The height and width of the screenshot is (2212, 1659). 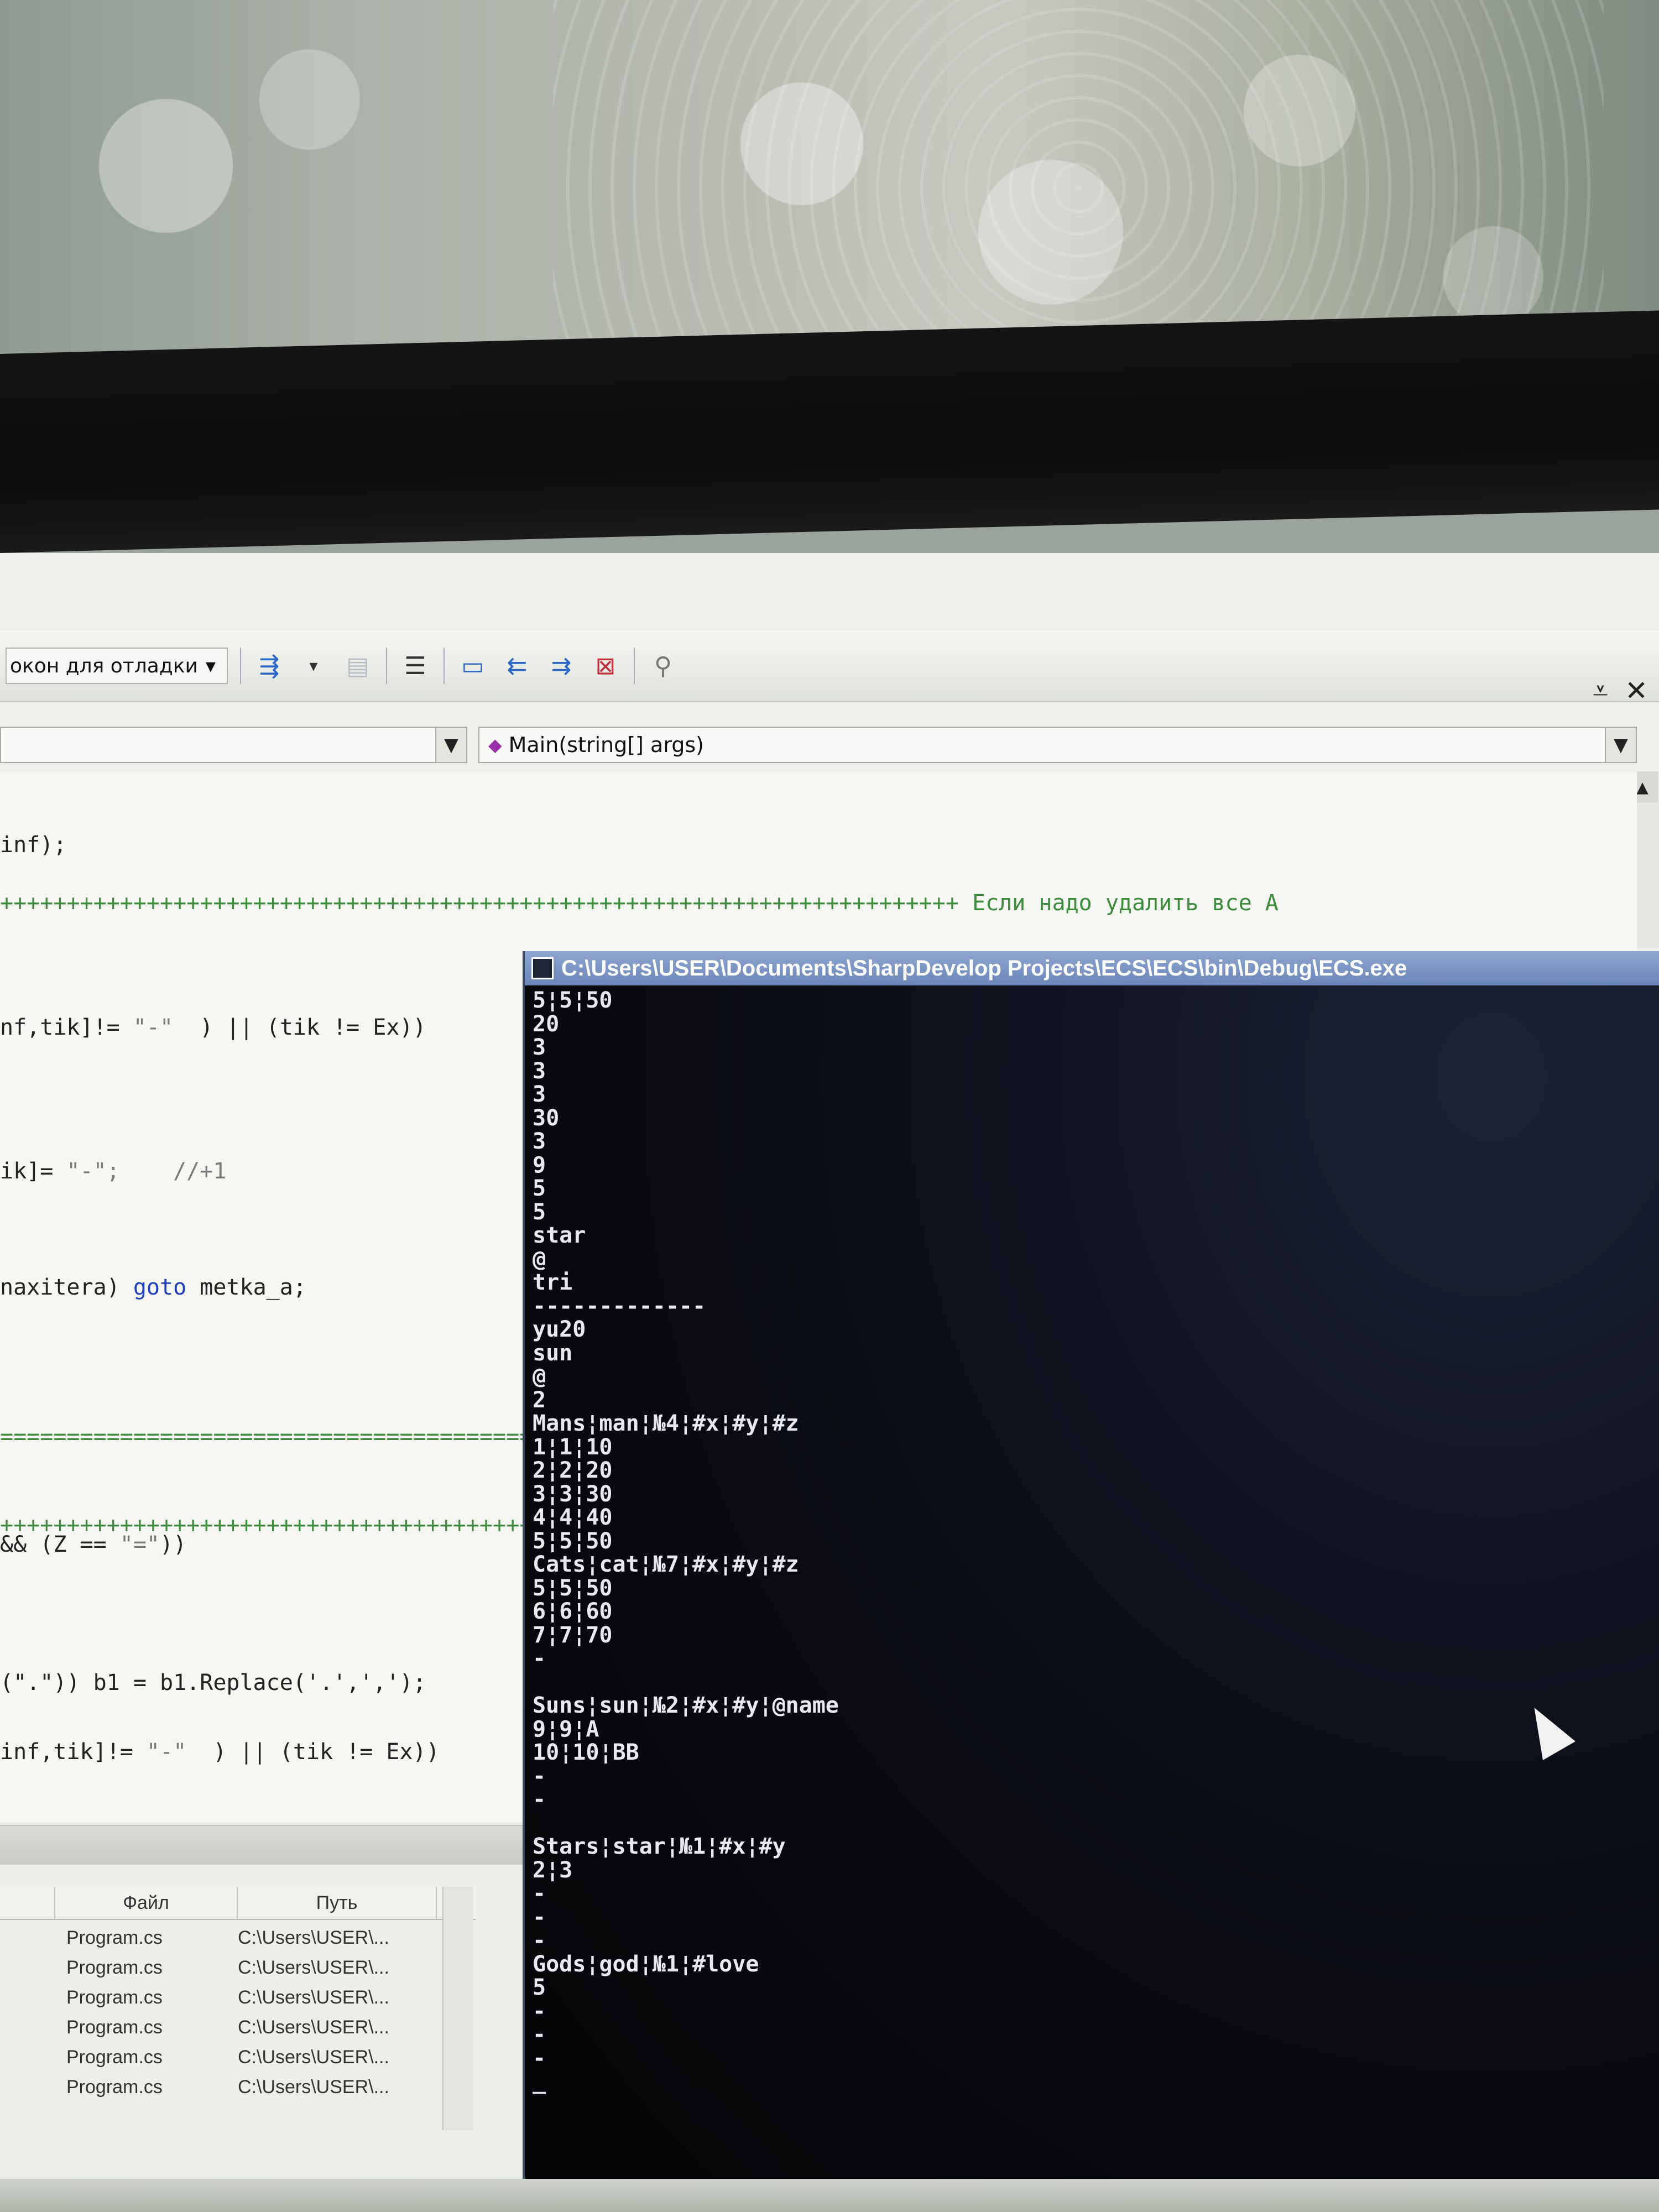 I want to click on bookmark-prev-icon: ⇇, so click(x=517, y=666).